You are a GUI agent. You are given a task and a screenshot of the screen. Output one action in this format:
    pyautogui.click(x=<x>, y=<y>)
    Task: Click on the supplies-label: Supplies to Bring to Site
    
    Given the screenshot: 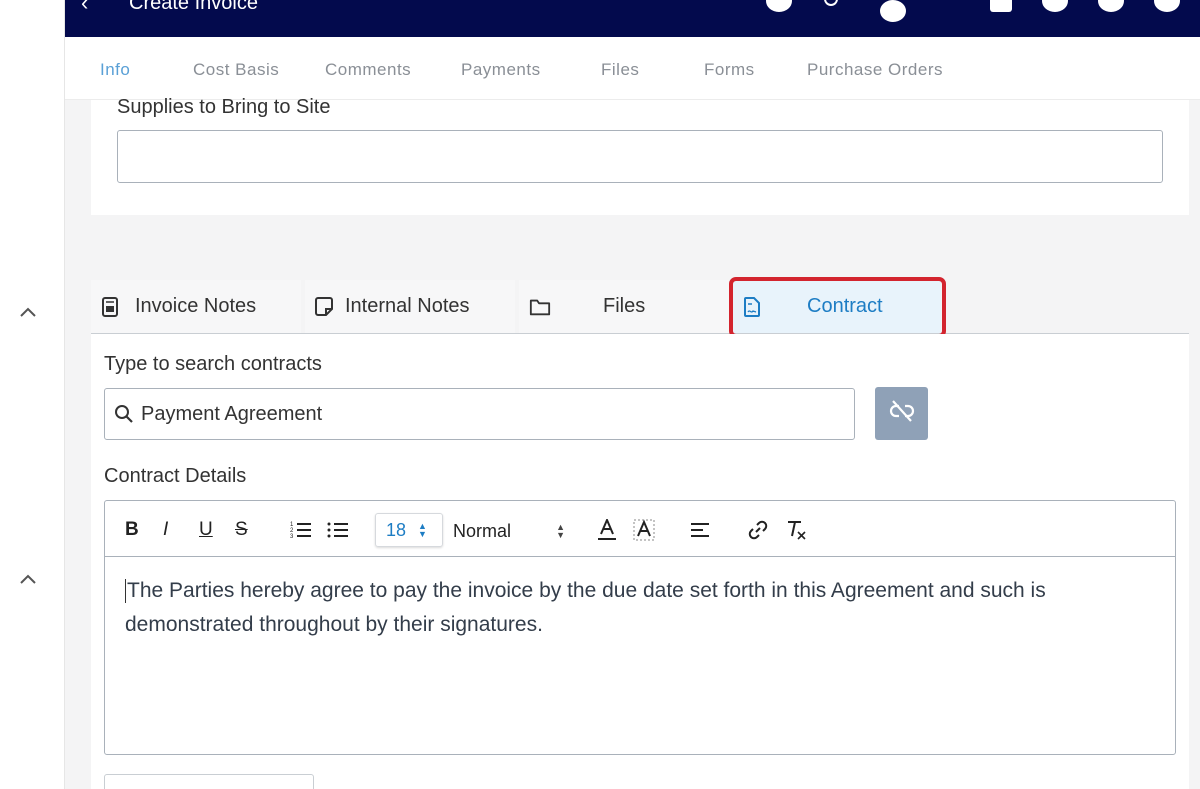 What is the action you would take?
    pyautogui.click(x=224, y=107)
    